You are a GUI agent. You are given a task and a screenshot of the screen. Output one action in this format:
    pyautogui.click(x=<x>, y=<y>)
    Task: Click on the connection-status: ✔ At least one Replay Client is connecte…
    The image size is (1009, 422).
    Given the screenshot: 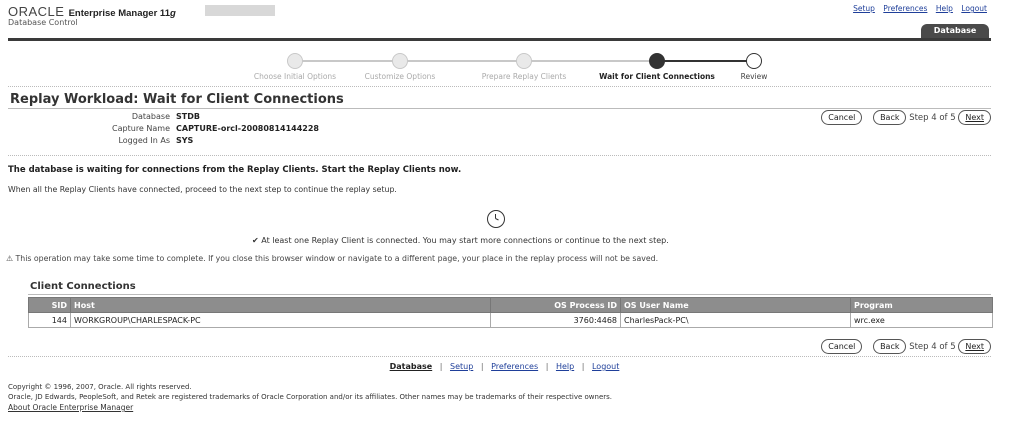 What is the action you would take?
    pyautogui.click(x=460, y=240)
    